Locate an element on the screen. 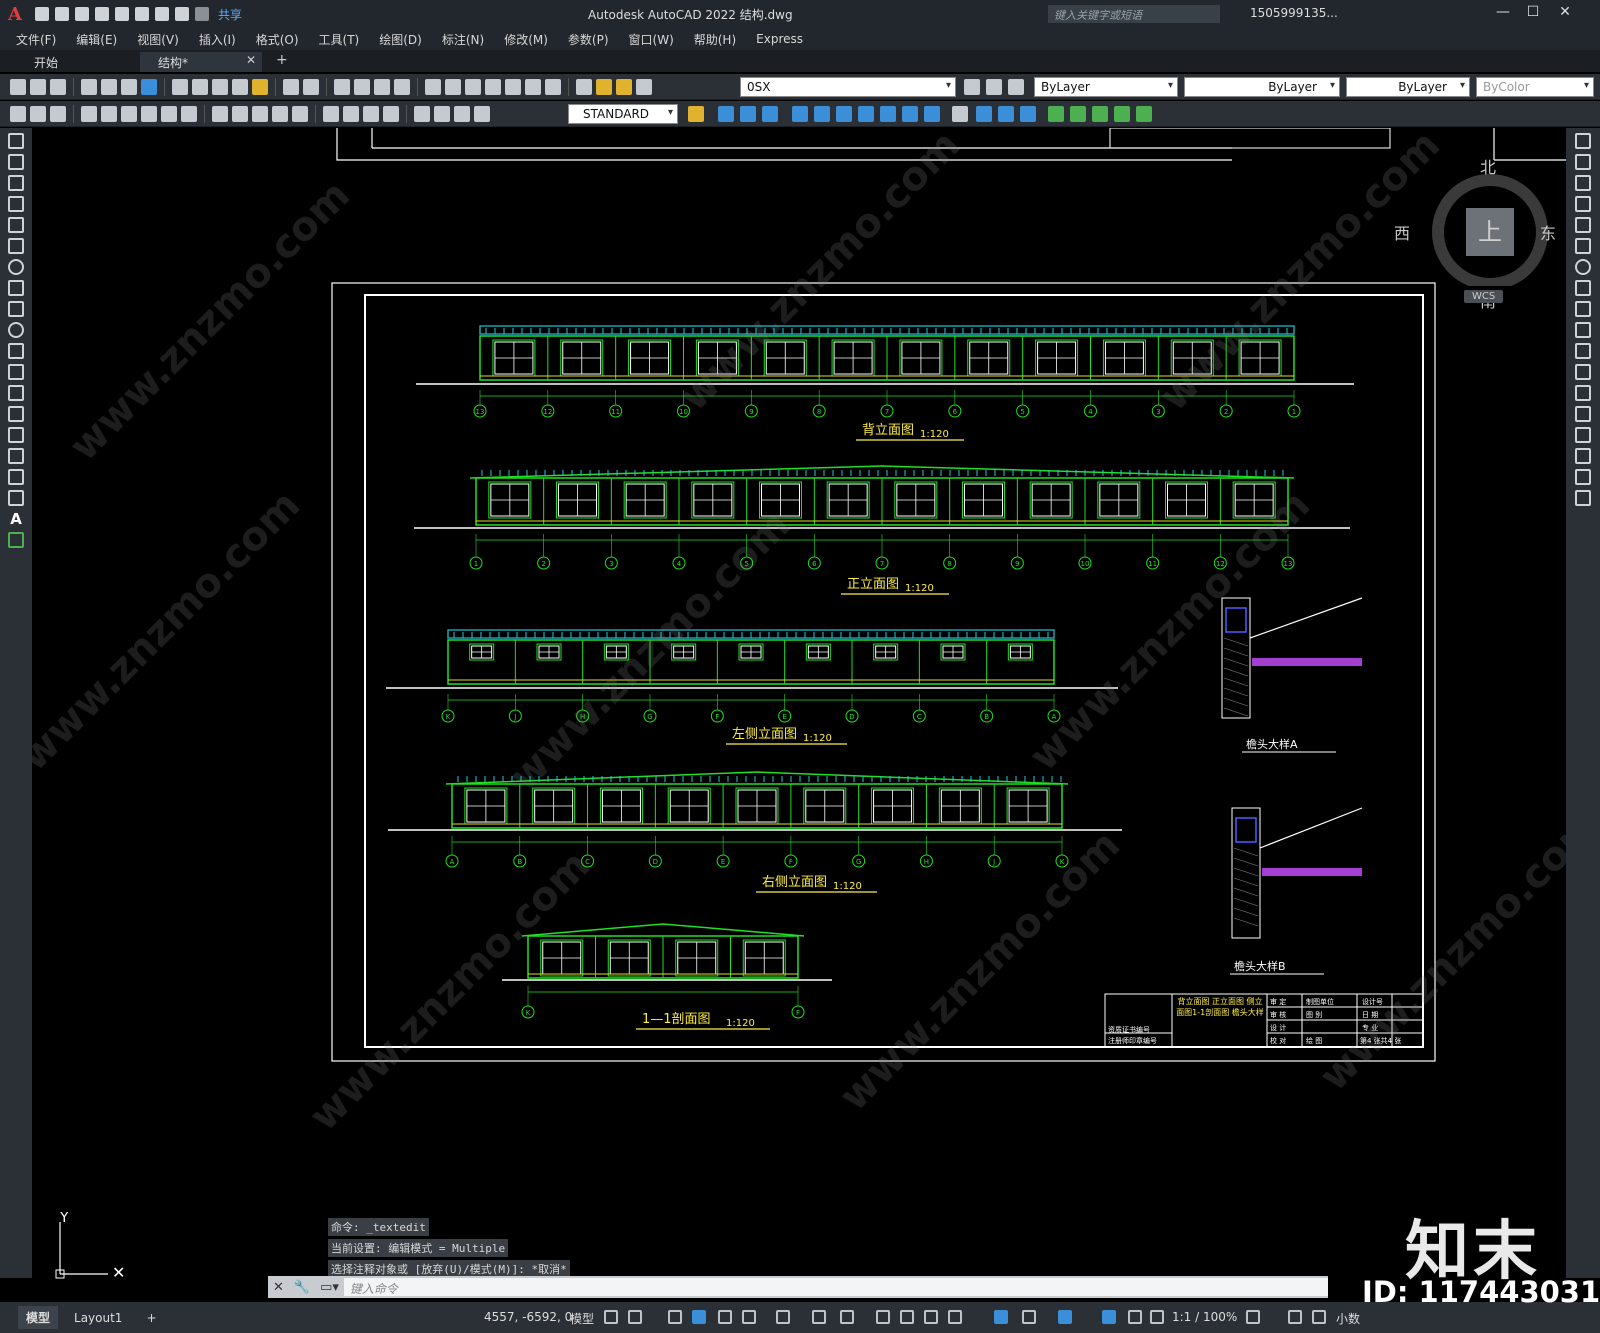 This screenshot has height=1333, width=1600. point-icon is located at coordinates (16, 414).